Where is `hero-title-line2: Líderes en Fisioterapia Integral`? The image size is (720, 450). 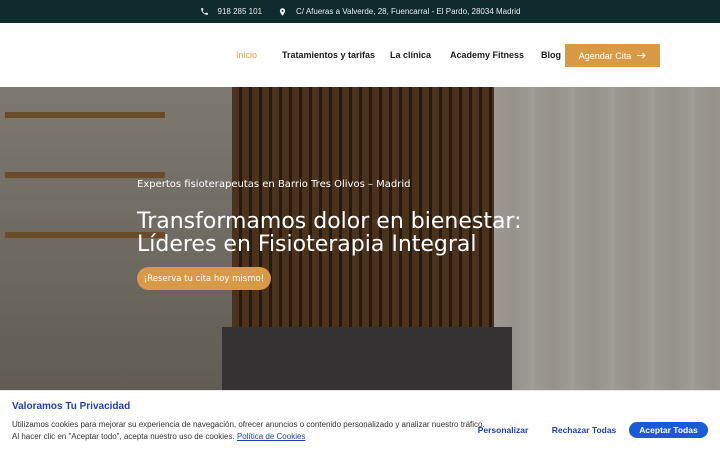 hero-title-line2: Líderes en Fisioterapia Integral is located at coordinates (307, 244).